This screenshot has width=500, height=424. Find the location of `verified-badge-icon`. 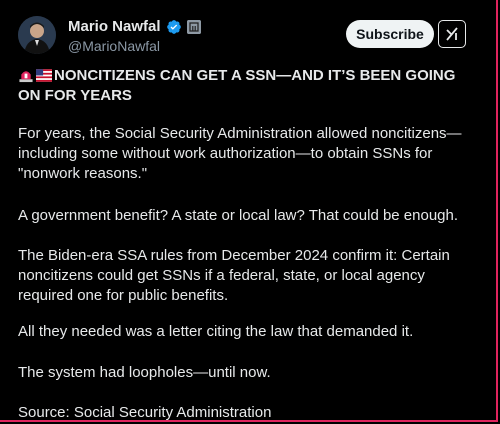

verified-badge-icon is located at coordinates (173, 26).